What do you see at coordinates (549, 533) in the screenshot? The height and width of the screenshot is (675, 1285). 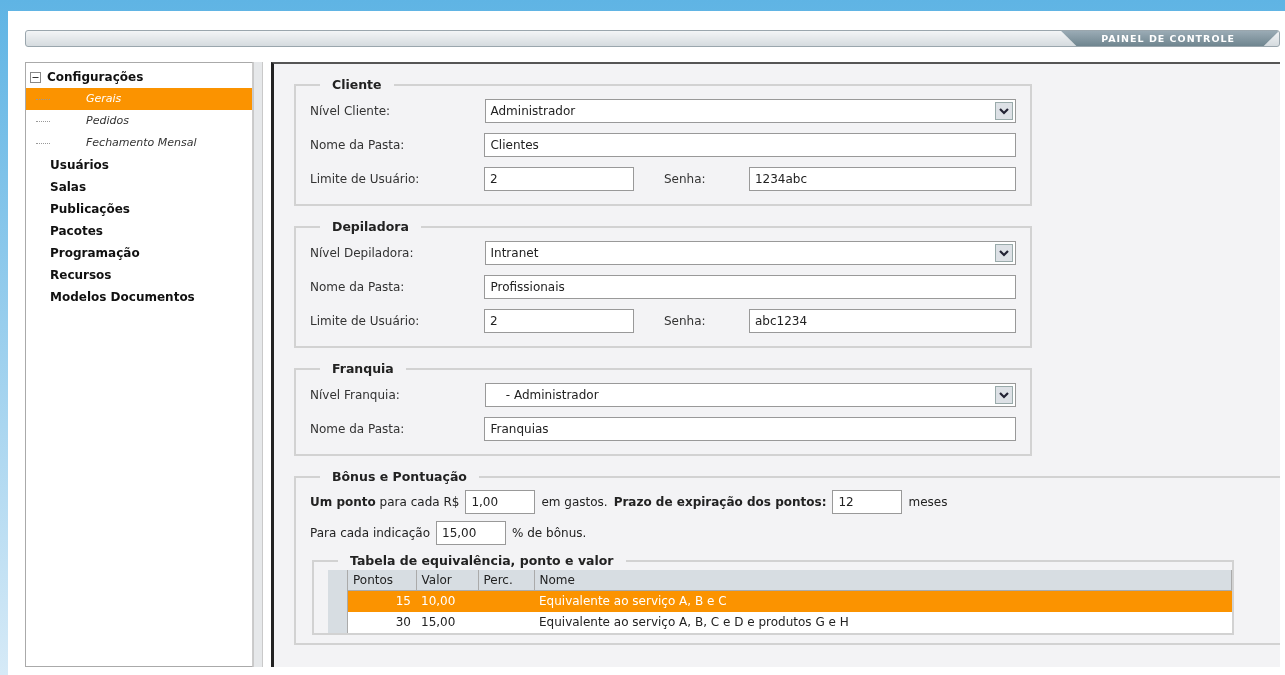 I see `form-text: % de bônus.` at bounding box center [549, 533].